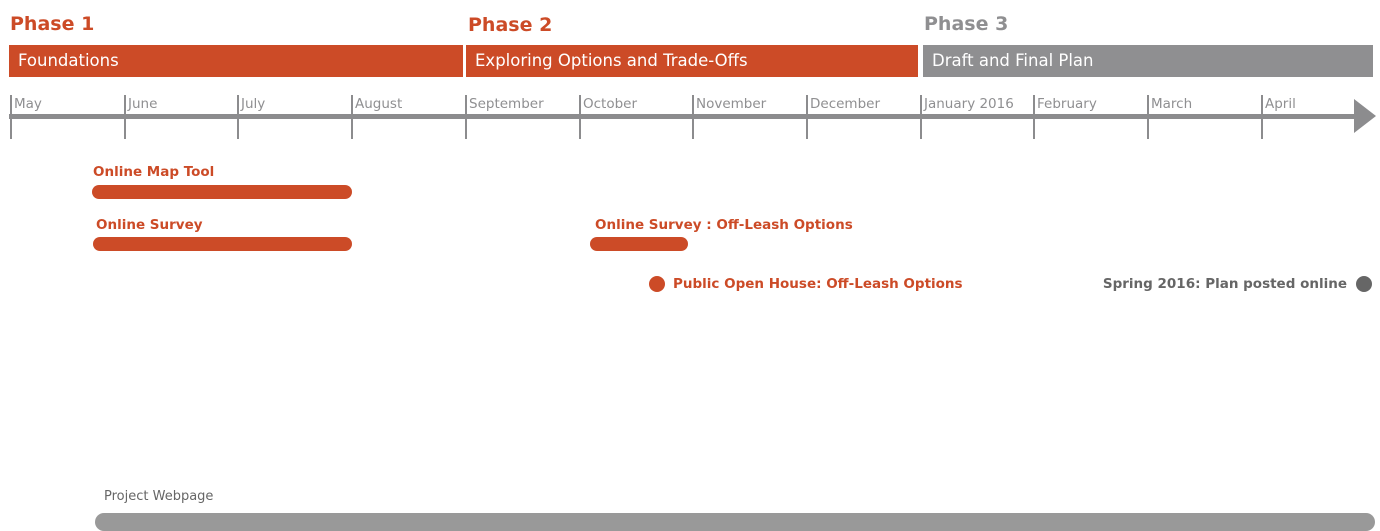 The height and width of the screenshot is (531, 1380). Describe the element at coordinates (149, 225) in the screenshot. I see `online-survey-label: Online Survey` at that location.